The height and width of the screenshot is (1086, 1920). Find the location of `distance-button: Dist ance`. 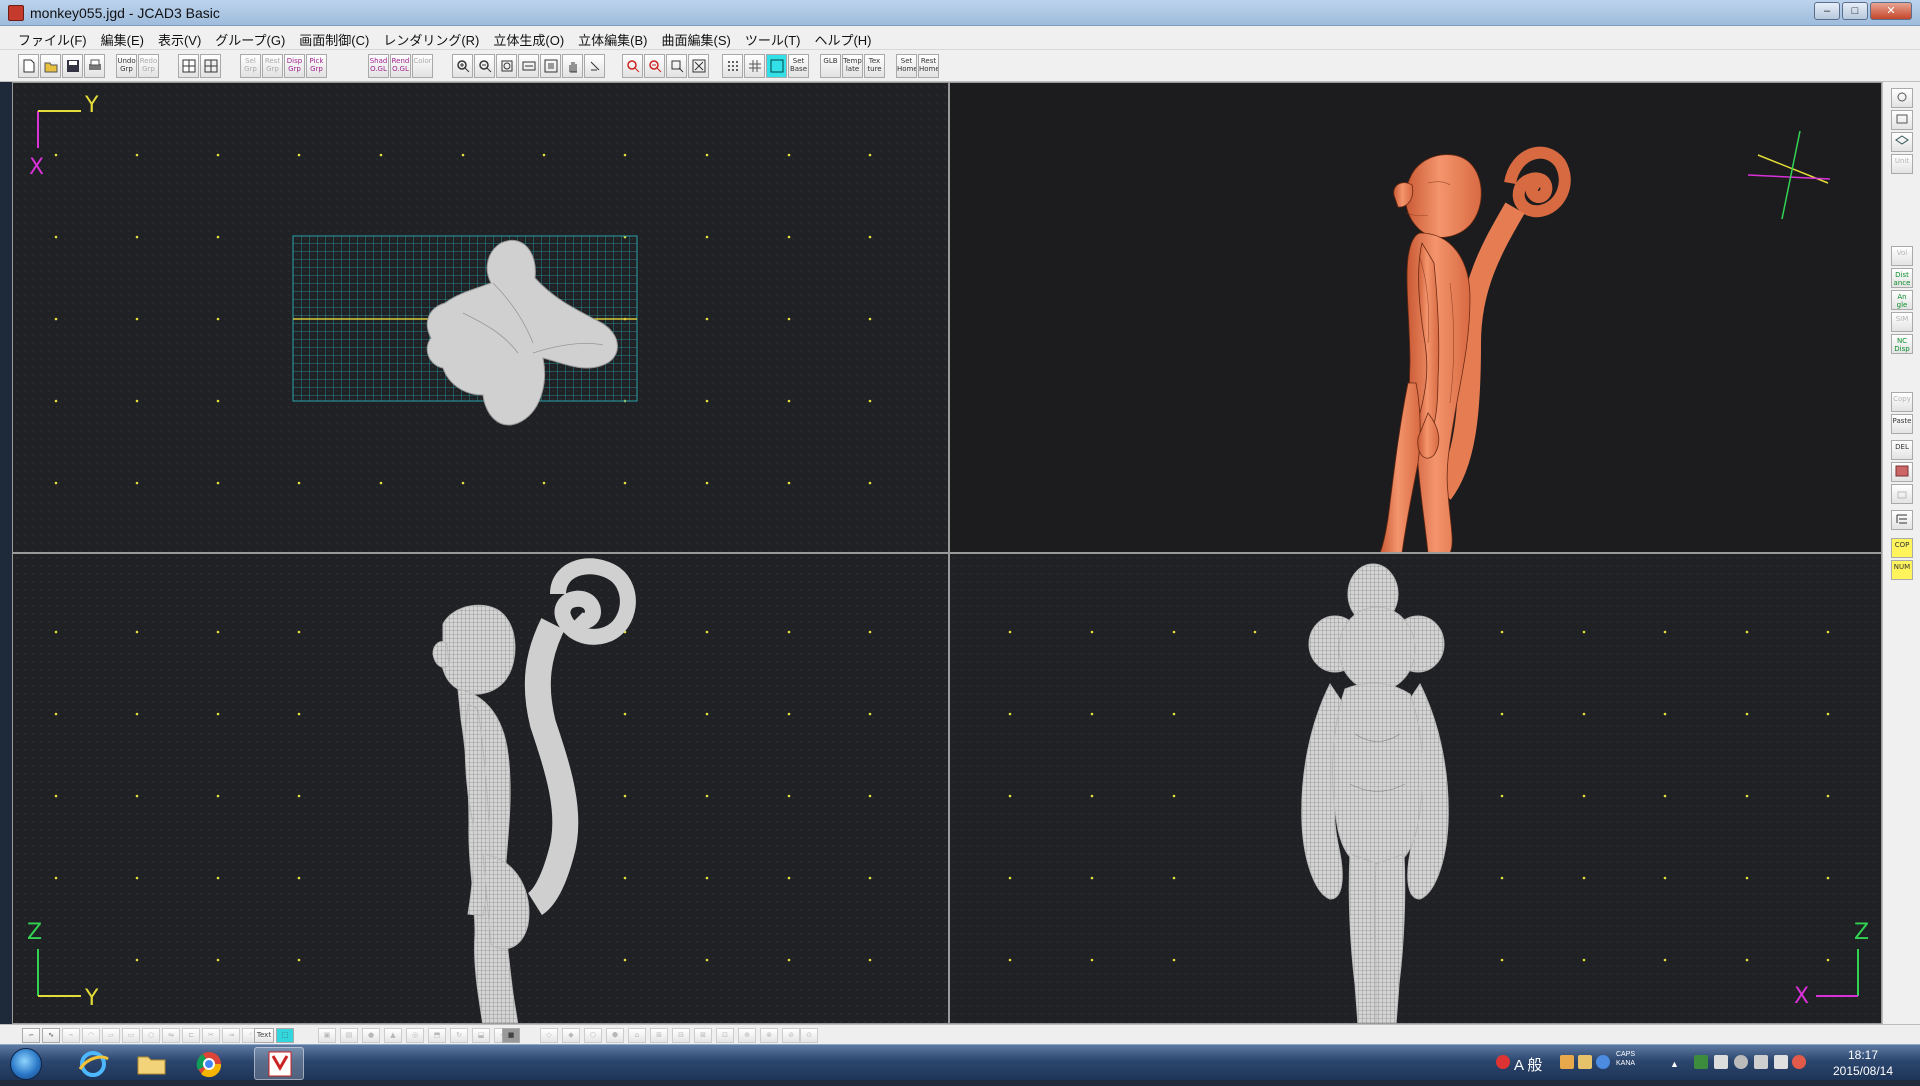

distance-button: Dist ance is located at coordinates (1902, 278).